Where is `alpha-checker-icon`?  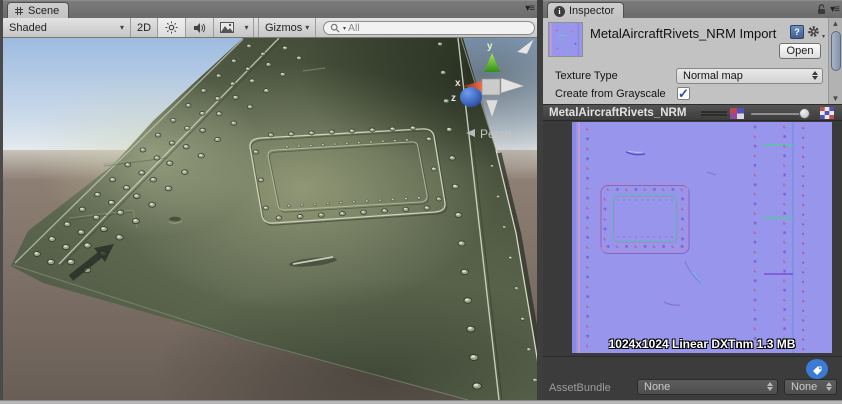 alpha-checker-icon is located at coordinates (827, 113).